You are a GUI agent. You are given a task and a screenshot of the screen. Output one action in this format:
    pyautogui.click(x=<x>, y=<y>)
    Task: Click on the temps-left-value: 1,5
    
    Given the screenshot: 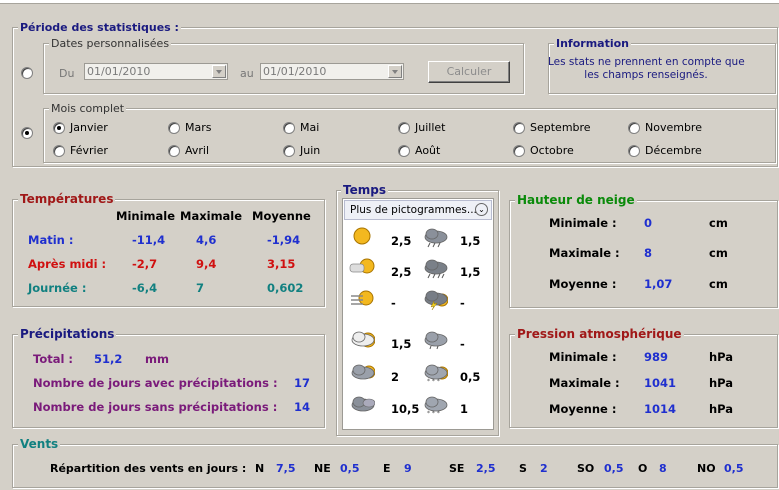 What is the action you would take?
    pyautogui.click(x=401, y=344)
    